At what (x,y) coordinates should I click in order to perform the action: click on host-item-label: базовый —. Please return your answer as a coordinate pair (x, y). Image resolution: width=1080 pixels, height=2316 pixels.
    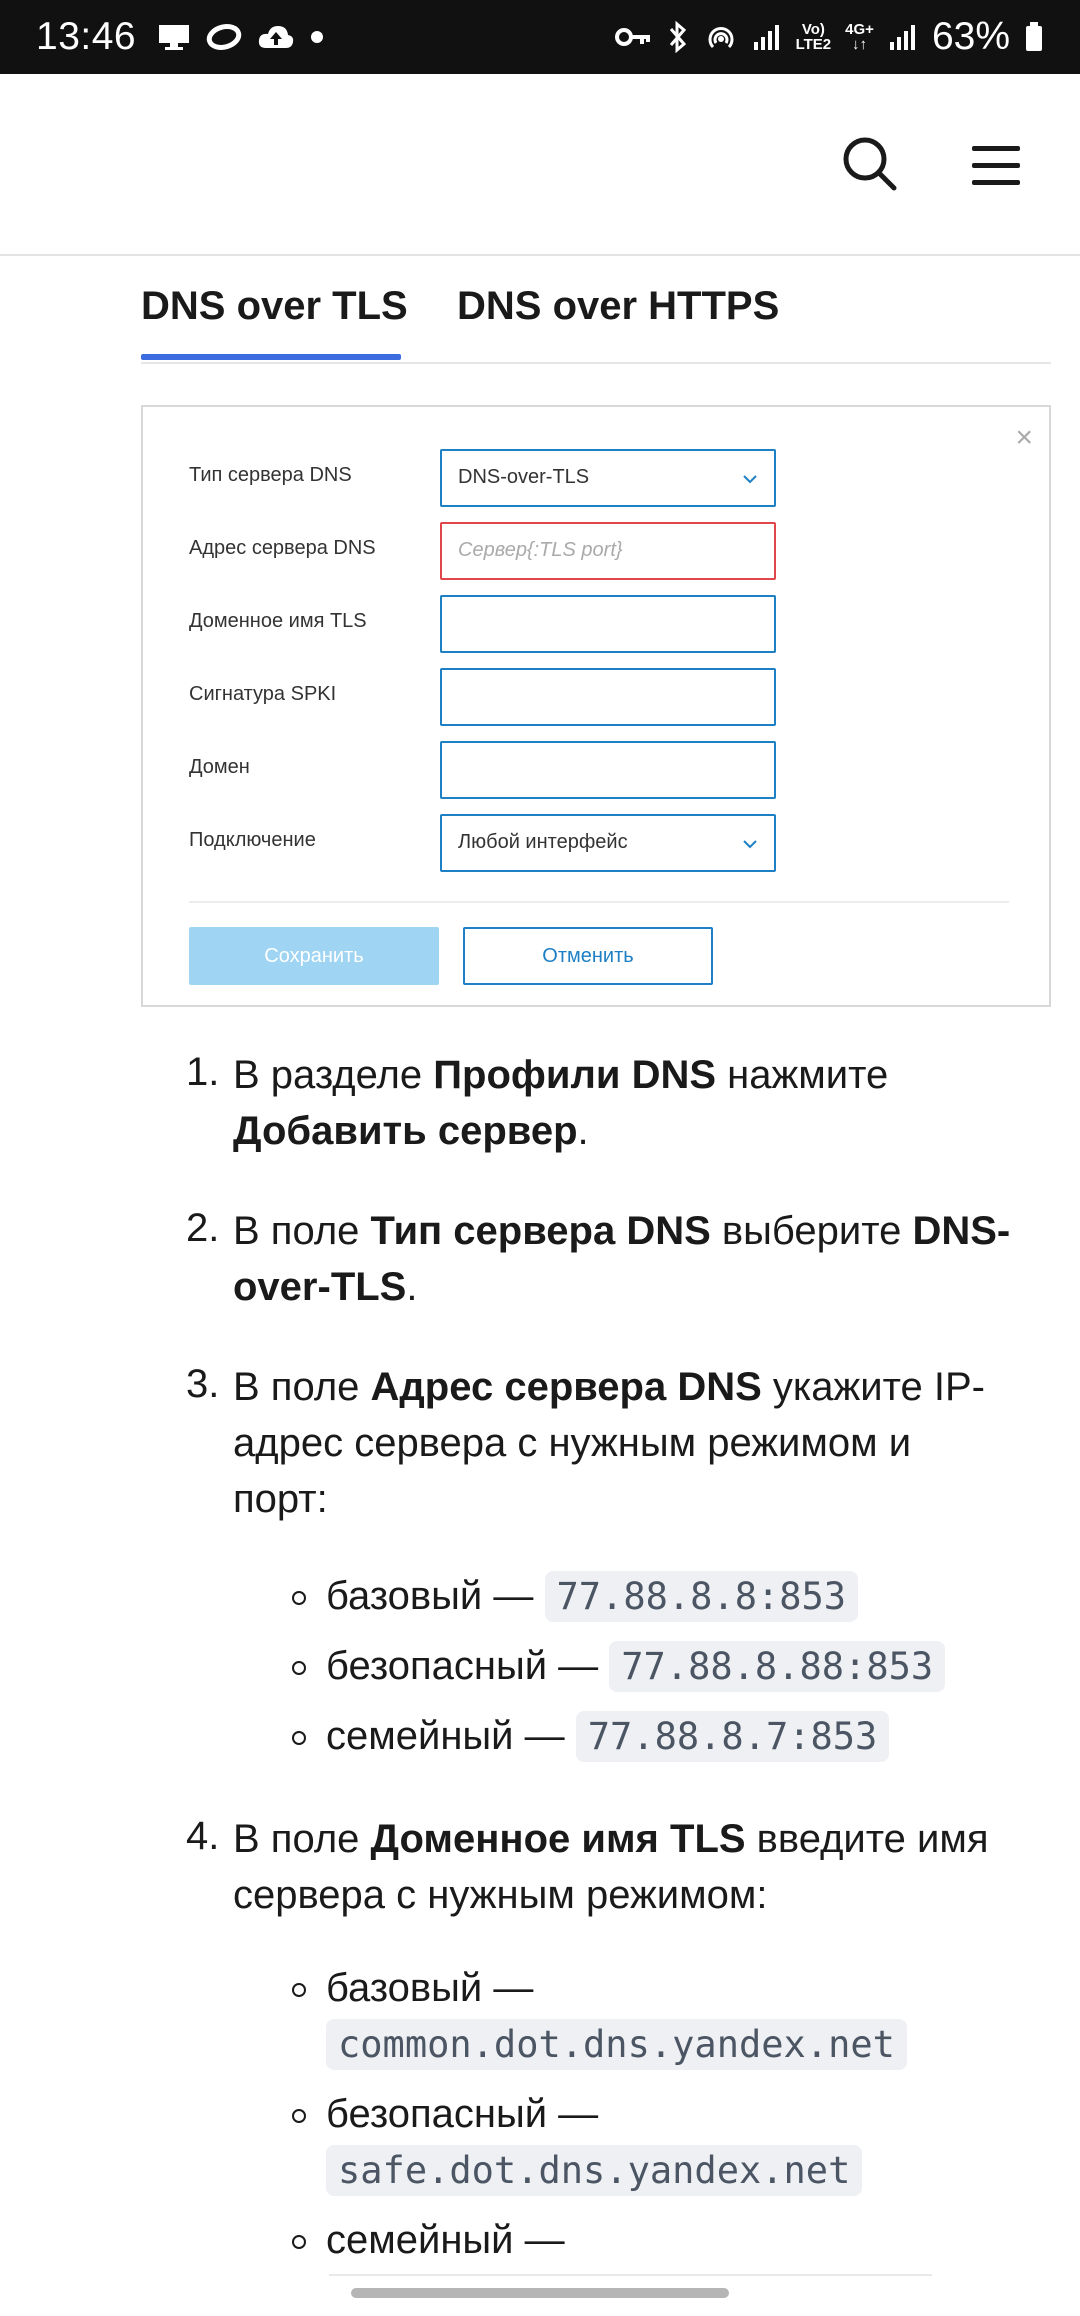
    Looking at the image, I should click on (430, 1988).